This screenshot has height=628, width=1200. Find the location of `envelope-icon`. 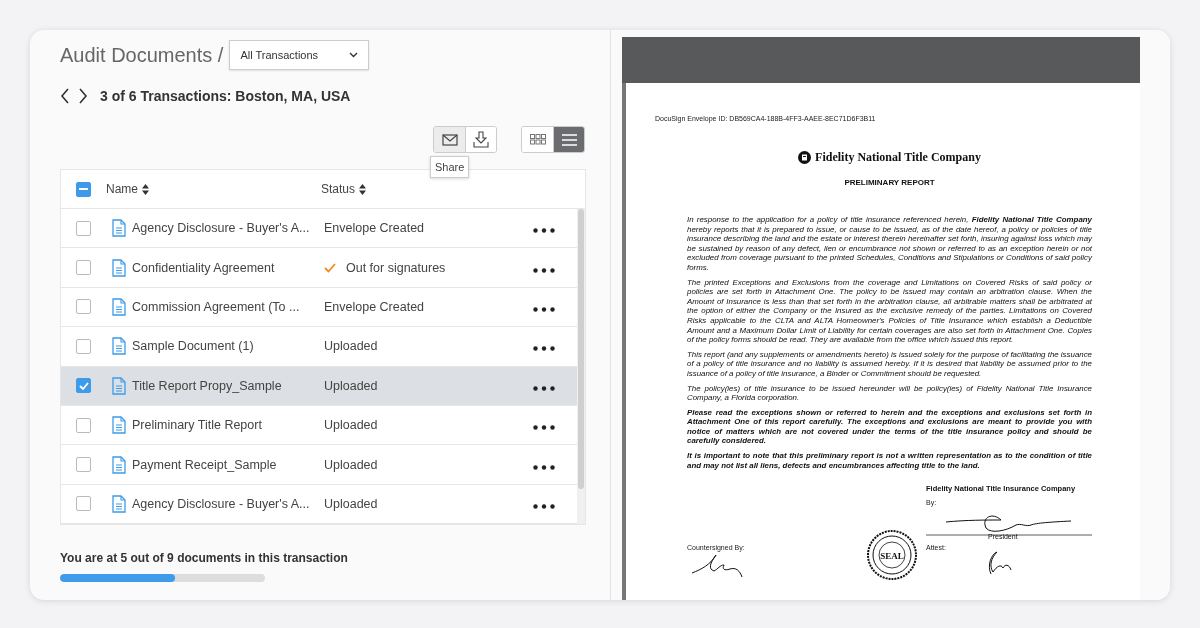

envelope-icon is located at coordinates (449, 139).